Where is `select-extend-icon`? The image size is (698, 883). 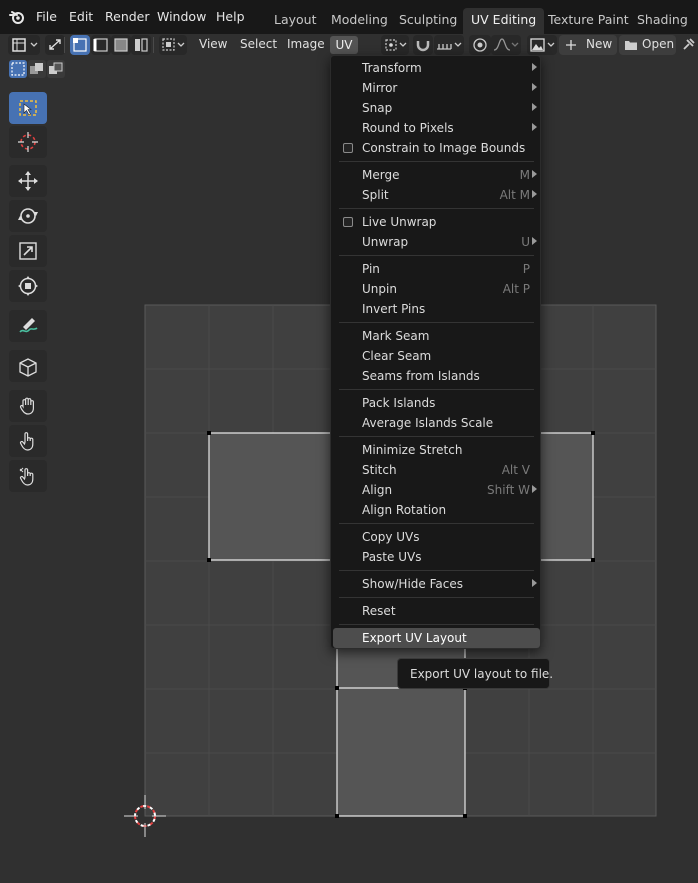 select-extend-icon is located at coordinates (36, 68).